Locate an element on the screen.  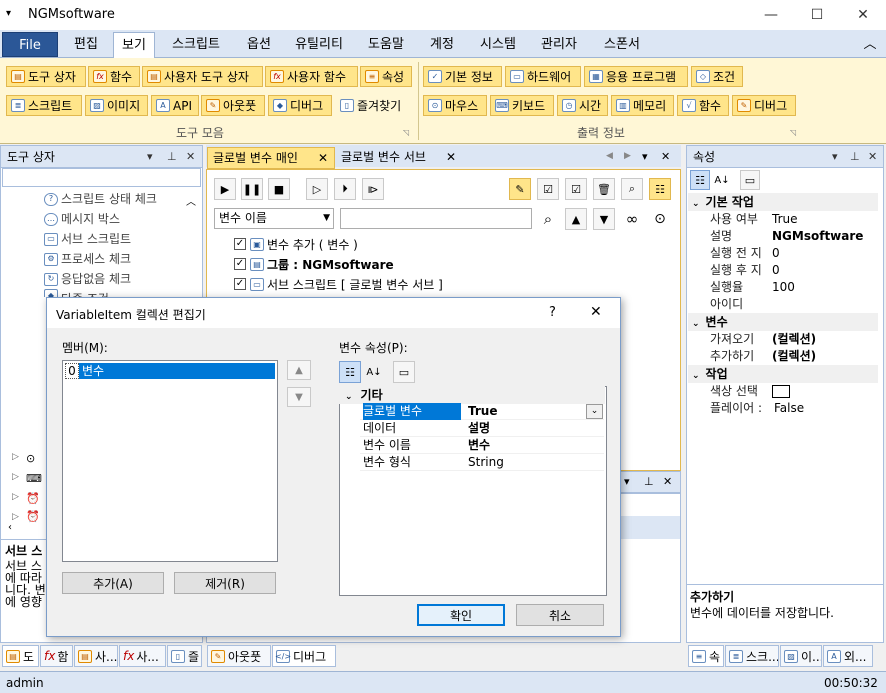
chevron-down-icon: ⌄ is located at coordinates (594, 411).